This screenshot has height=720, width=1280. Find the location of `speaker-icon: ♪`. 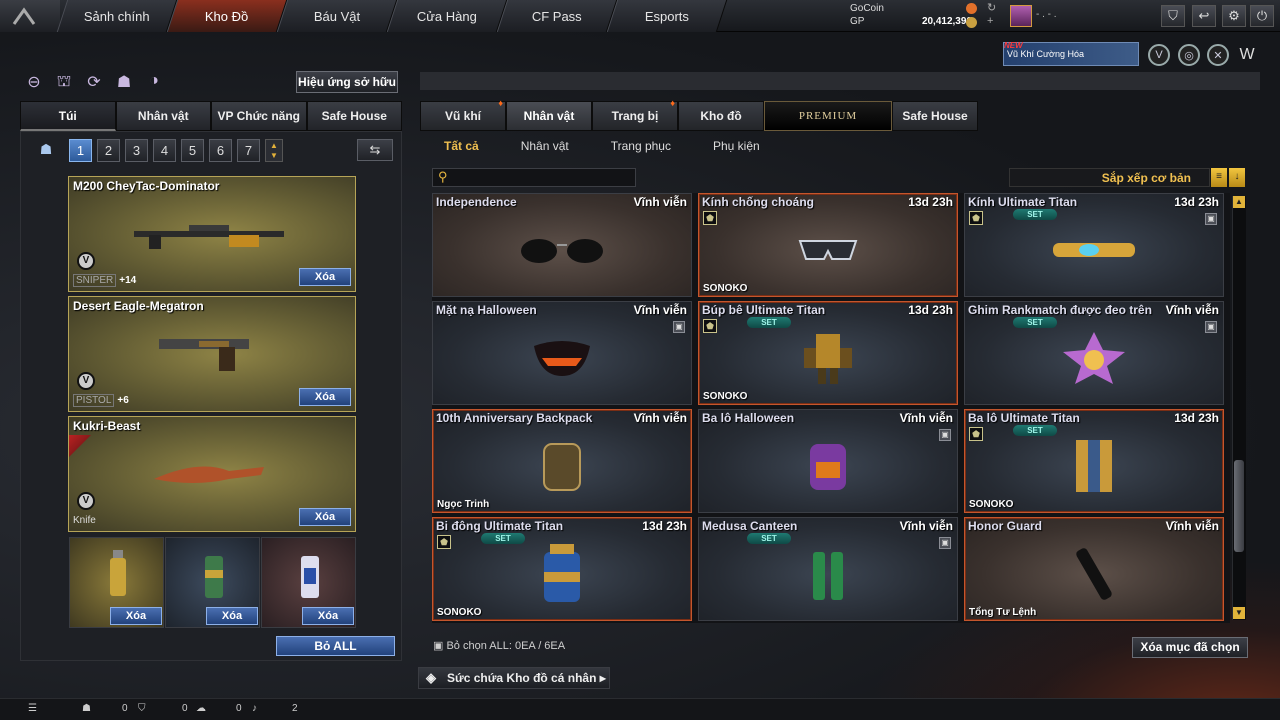

speaker-icon: ♪ is located at coordinates (254, 708).